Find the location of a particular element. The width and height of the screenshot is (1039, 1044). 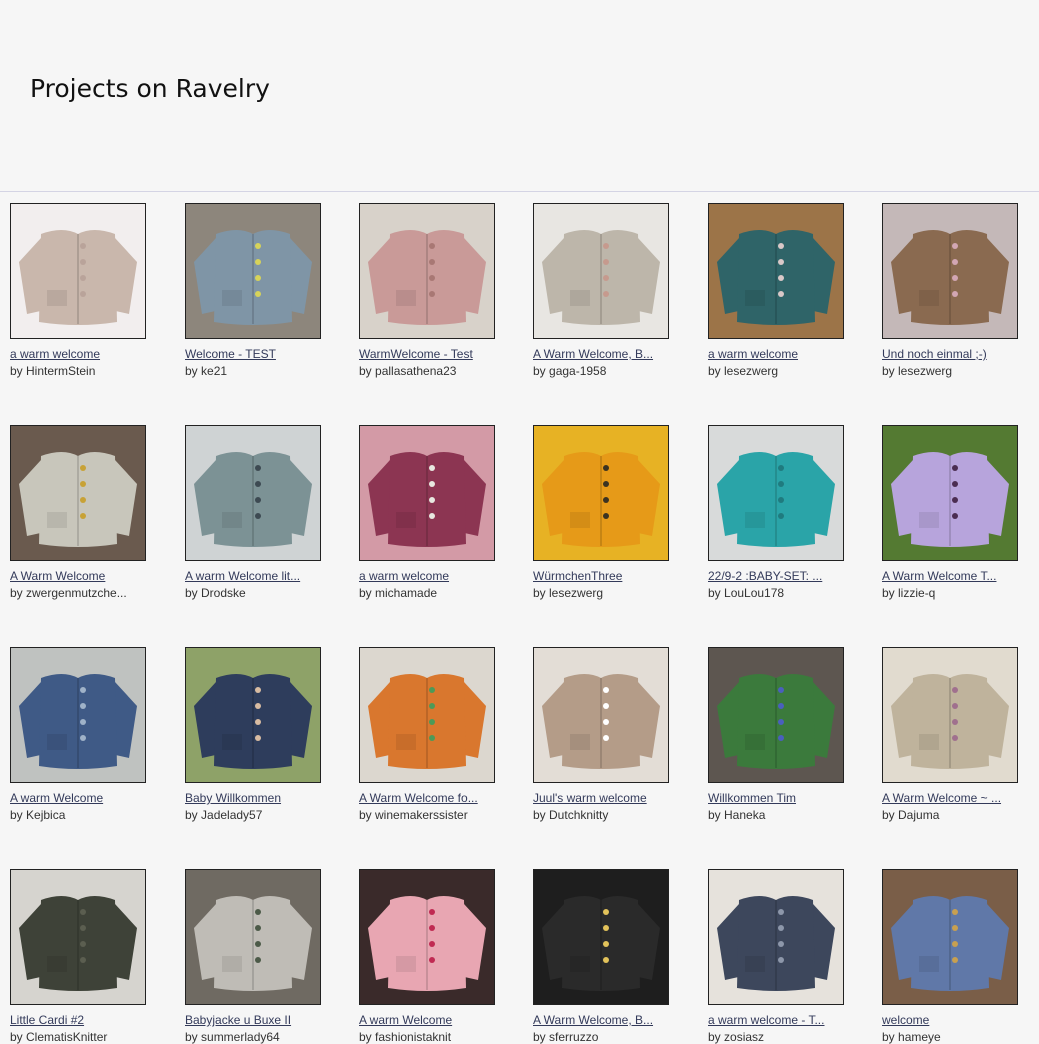

author-username: Kejbica is located at coordinates (45, 815).